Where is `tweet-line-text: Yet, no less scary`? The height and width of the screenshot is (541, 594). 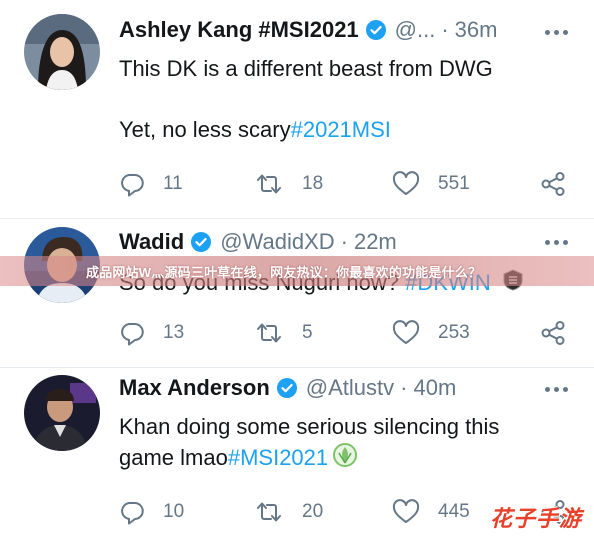 tweet-line-text: Yet, no less scary is located at coordinates (205, 129).